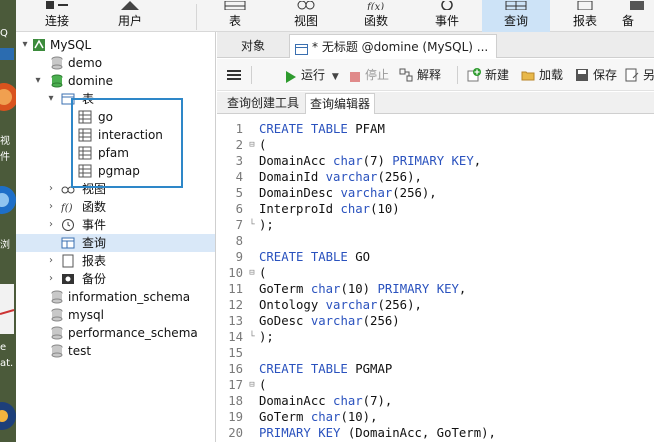 The width and height of the screenshot is (654, 442). I want to click on code-line: 15, so click(435, 353).